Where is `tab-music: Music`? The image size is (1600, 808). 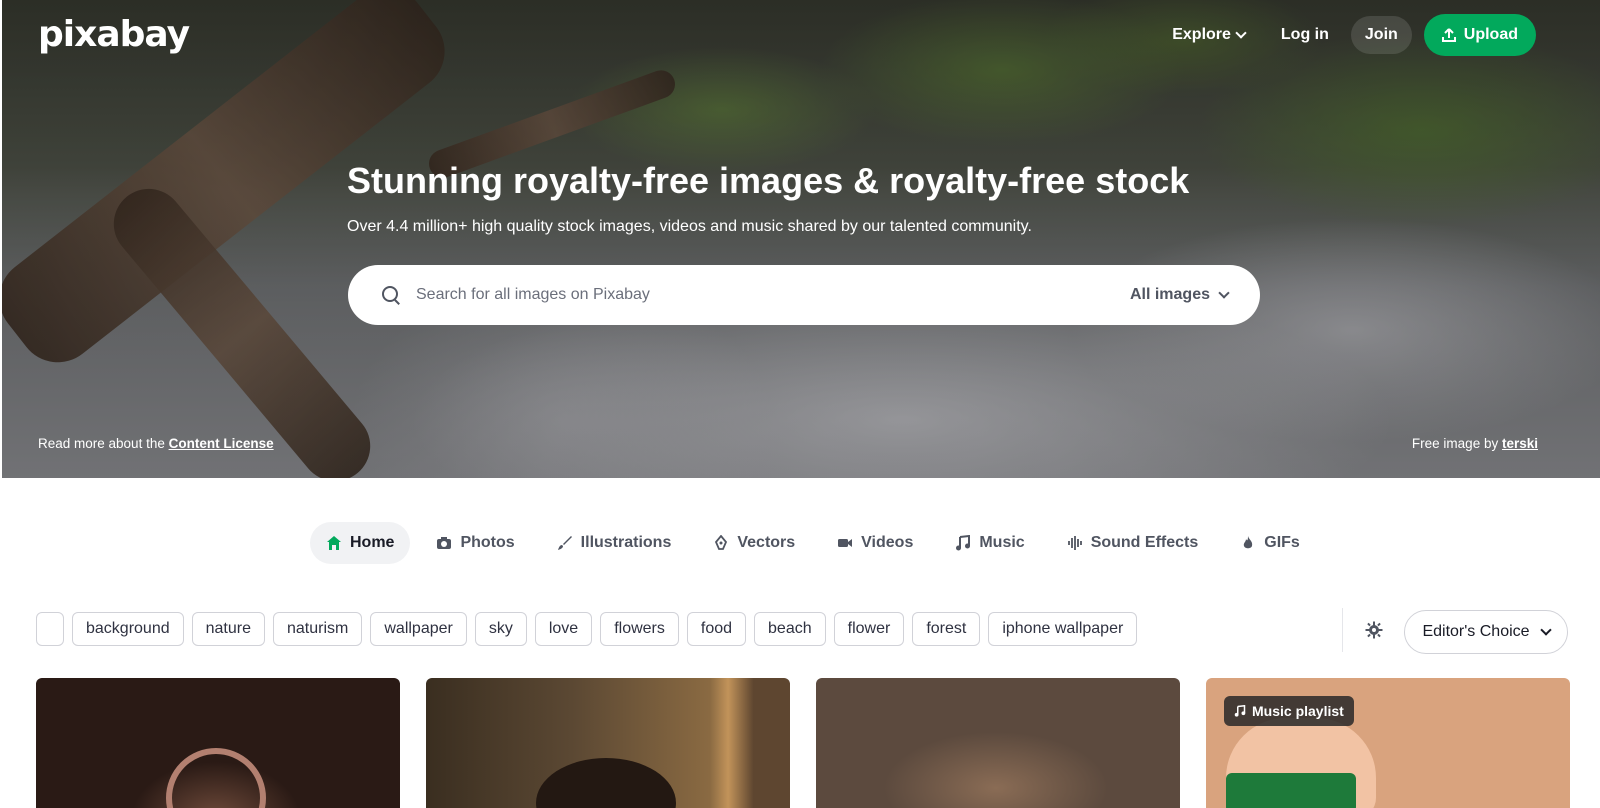
tab-music: Music is located at coordinates (989, 543).